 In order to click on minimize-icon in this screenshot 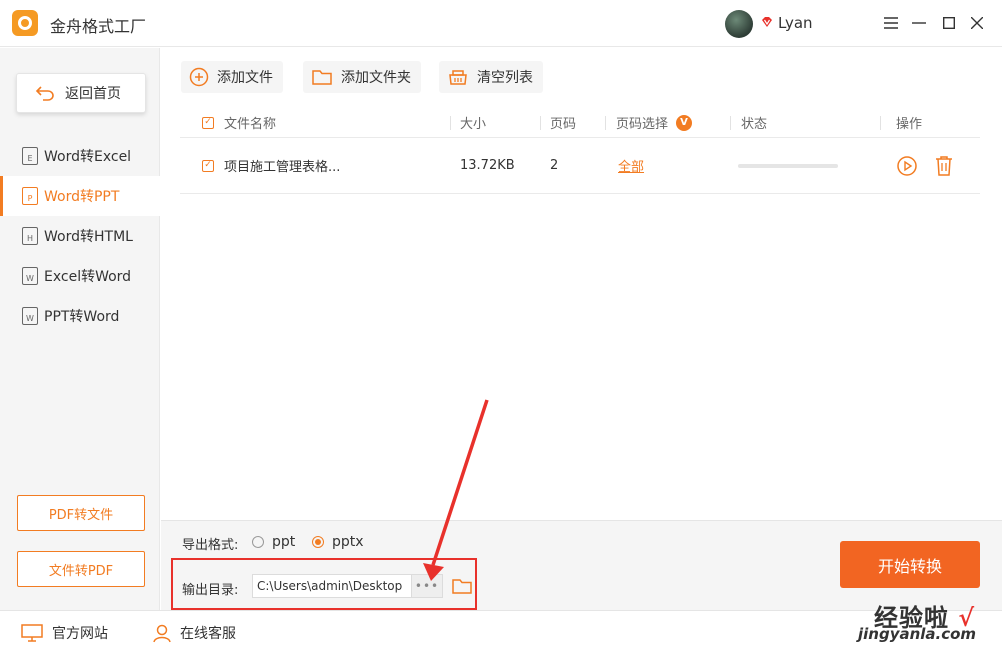, I will do `click(919, 23)`.